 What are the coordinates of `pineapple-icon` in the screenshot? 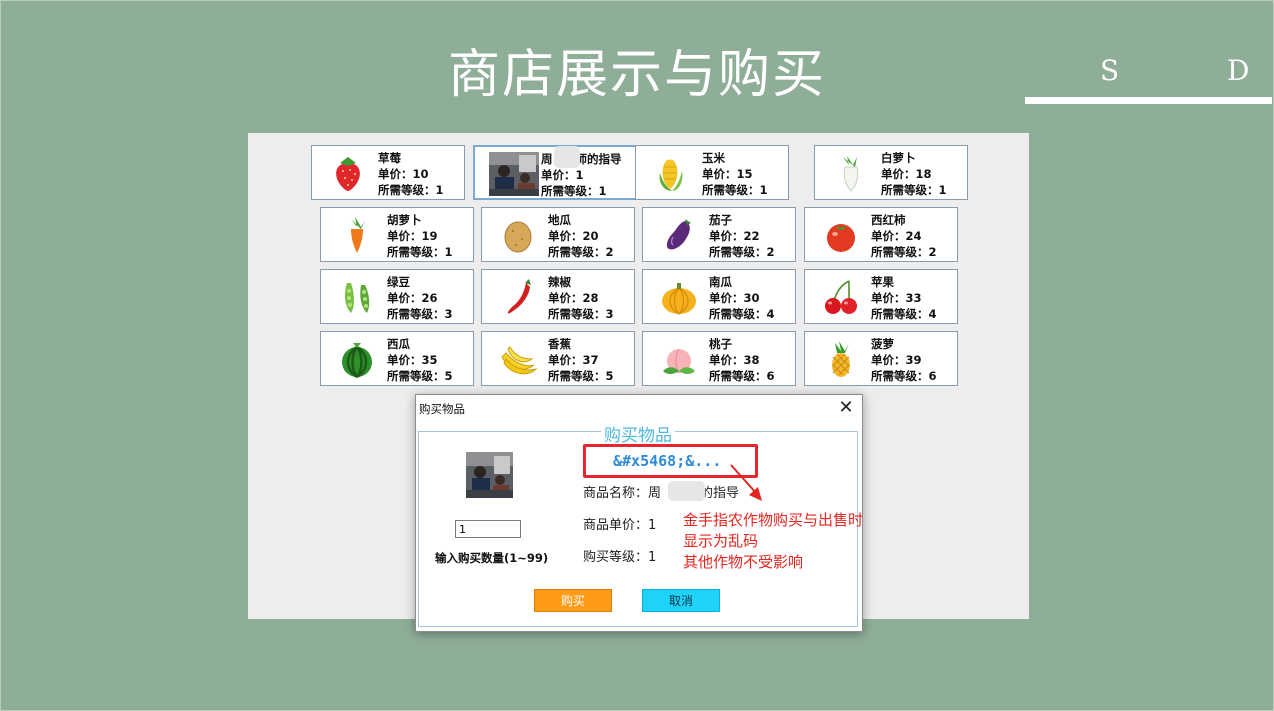 It's located at (841, 359).